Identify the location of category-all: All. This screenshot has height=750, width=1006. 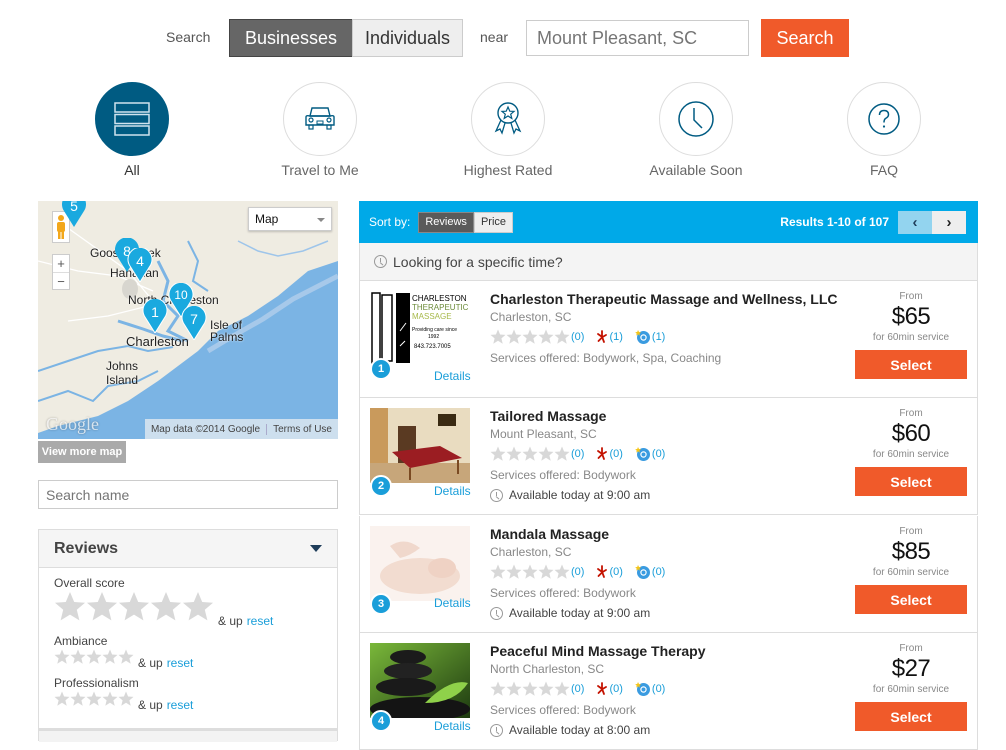
(132, 130).